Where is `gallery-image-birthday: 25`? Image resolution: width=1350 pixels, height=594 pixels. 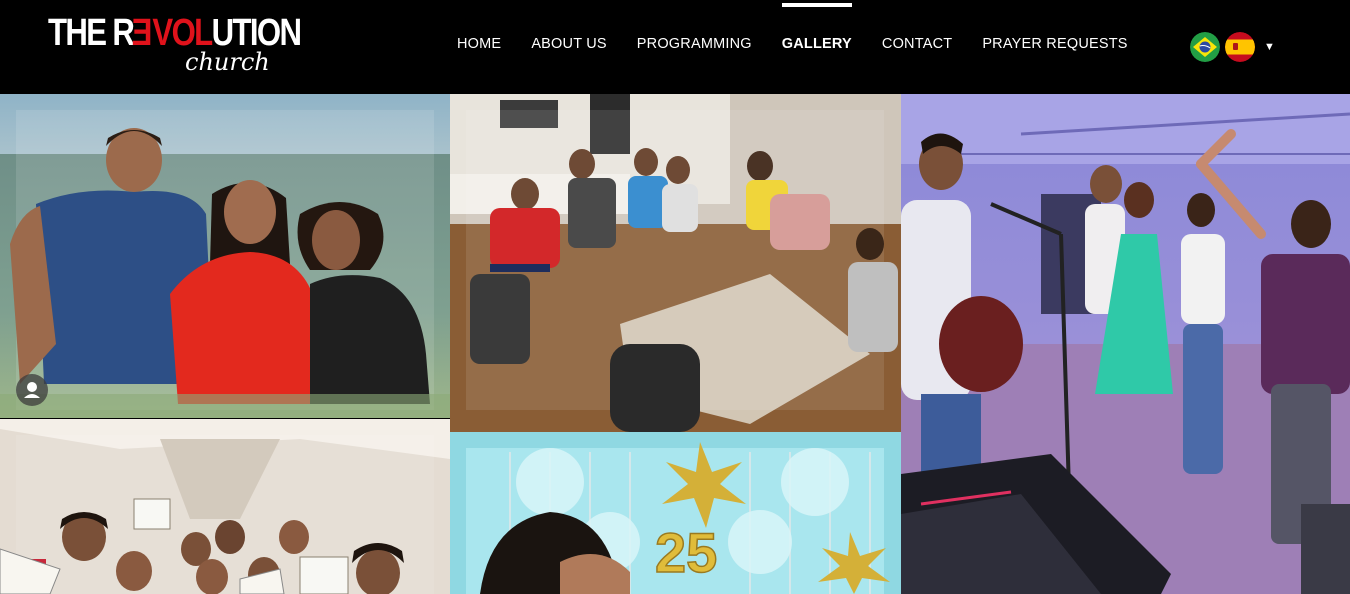
gallery-image-birthday: 25 is located at coordinates (675, 513).